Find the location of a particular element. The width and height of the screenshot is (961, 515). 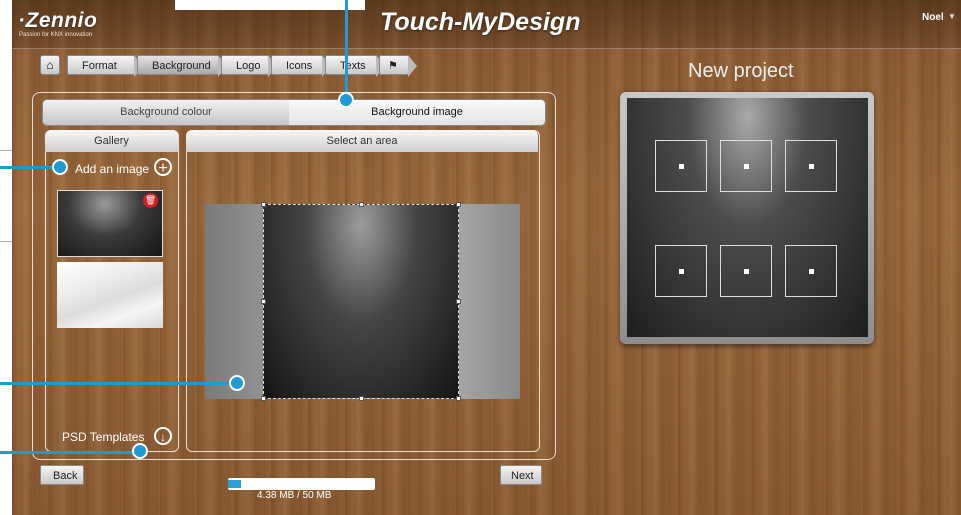

background-tabs: Background colour Background image is located at coordinates (294, 112).